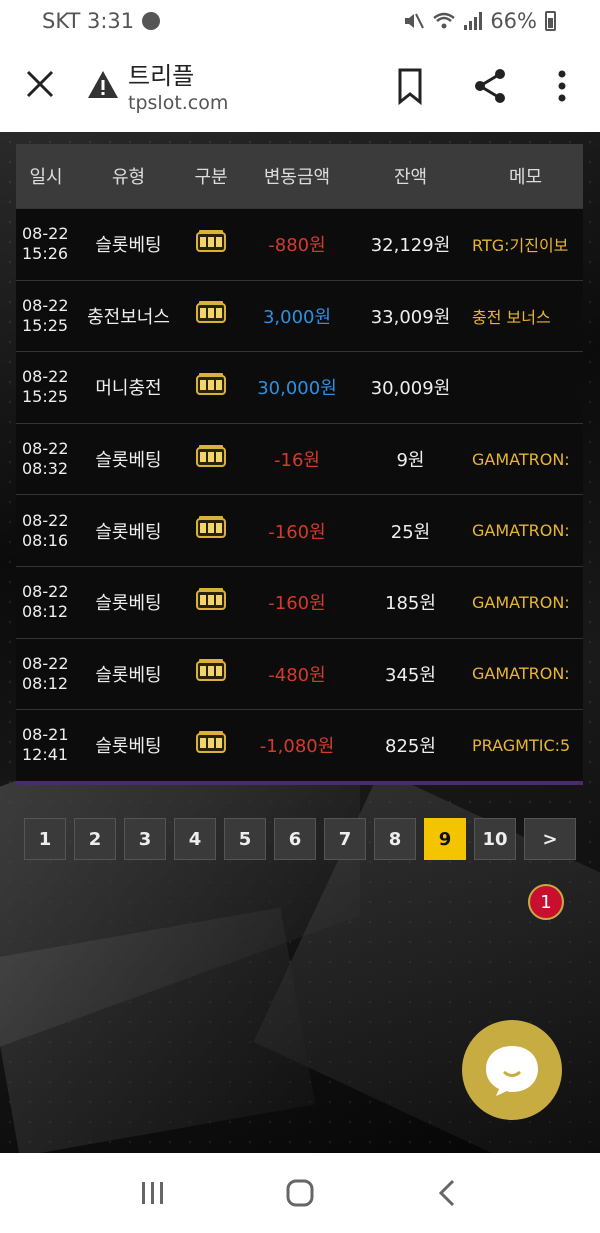 The height and width of the screenshot is (1233, 600). I want to click on status-bar: SKT 3:31 66%, so click(300, 21).